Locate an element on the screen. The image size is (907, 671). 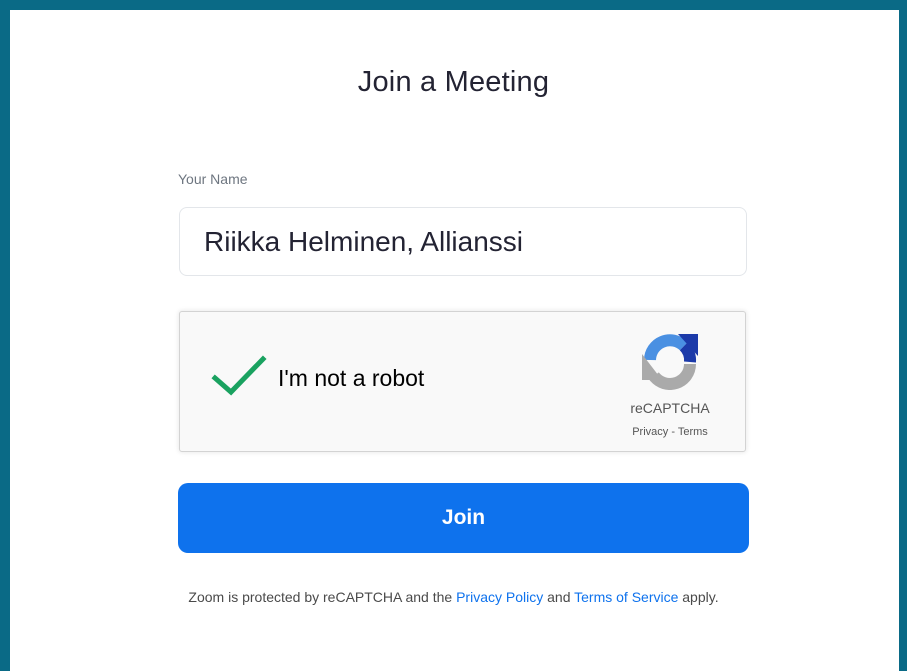
not-a-robot-label: I'm not a robot is located at coordinates (351, 378).